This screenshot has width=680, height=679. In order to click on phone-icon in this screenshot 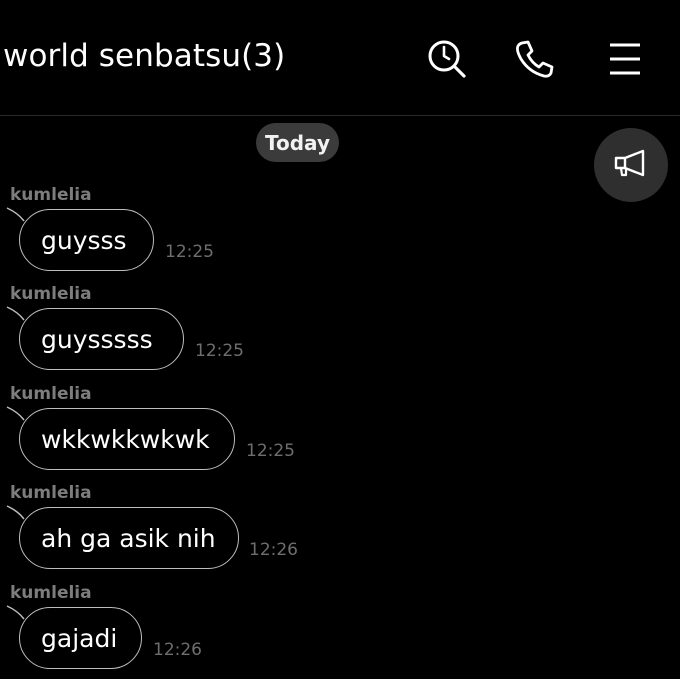, I will do `click(534, 59)`.